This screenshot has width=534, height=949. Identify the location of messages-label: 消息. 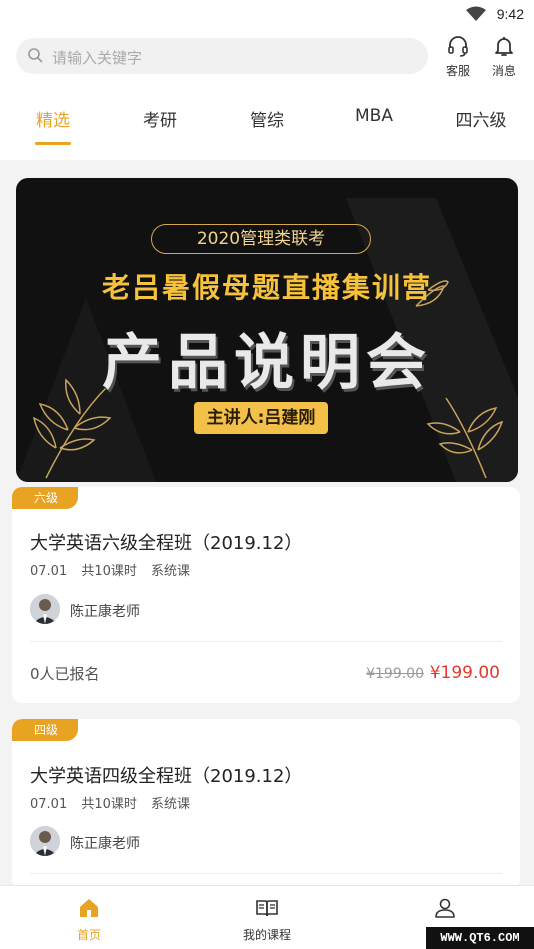
(503, 71).